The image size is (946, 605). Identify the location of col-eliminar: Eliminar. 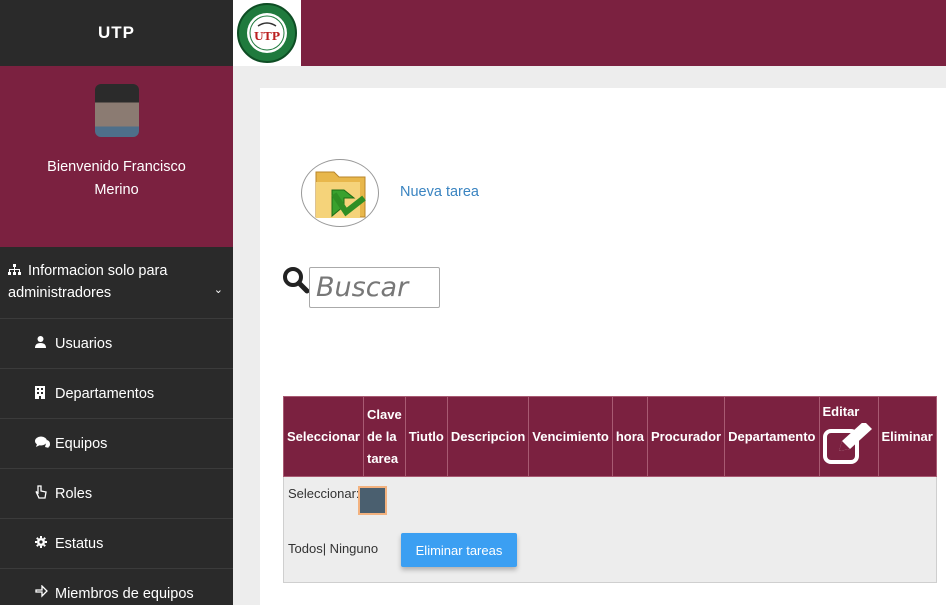
(907, 436).